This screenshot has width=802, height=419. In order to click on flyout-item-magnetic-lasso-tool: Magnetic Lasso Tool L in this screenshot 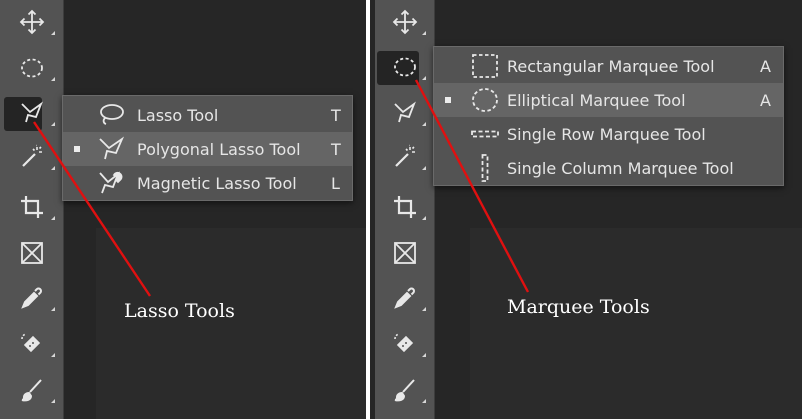, I will do `click(207, 183)`.